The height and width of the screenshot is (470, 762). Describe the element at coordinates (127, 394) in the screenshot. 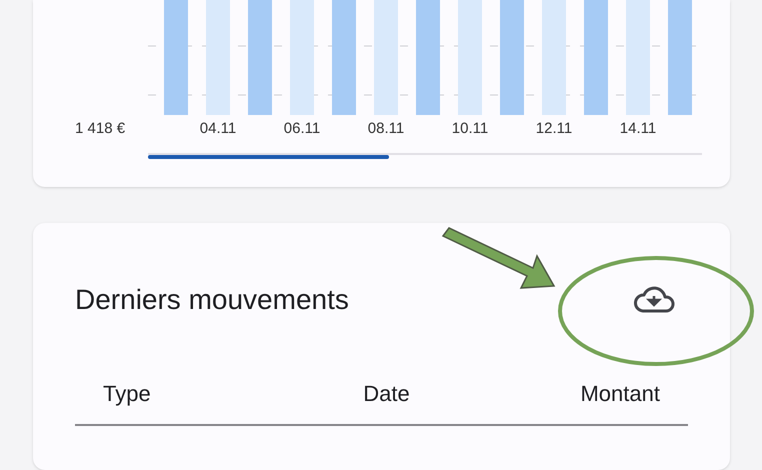

I see `column-header: Type` at that location.